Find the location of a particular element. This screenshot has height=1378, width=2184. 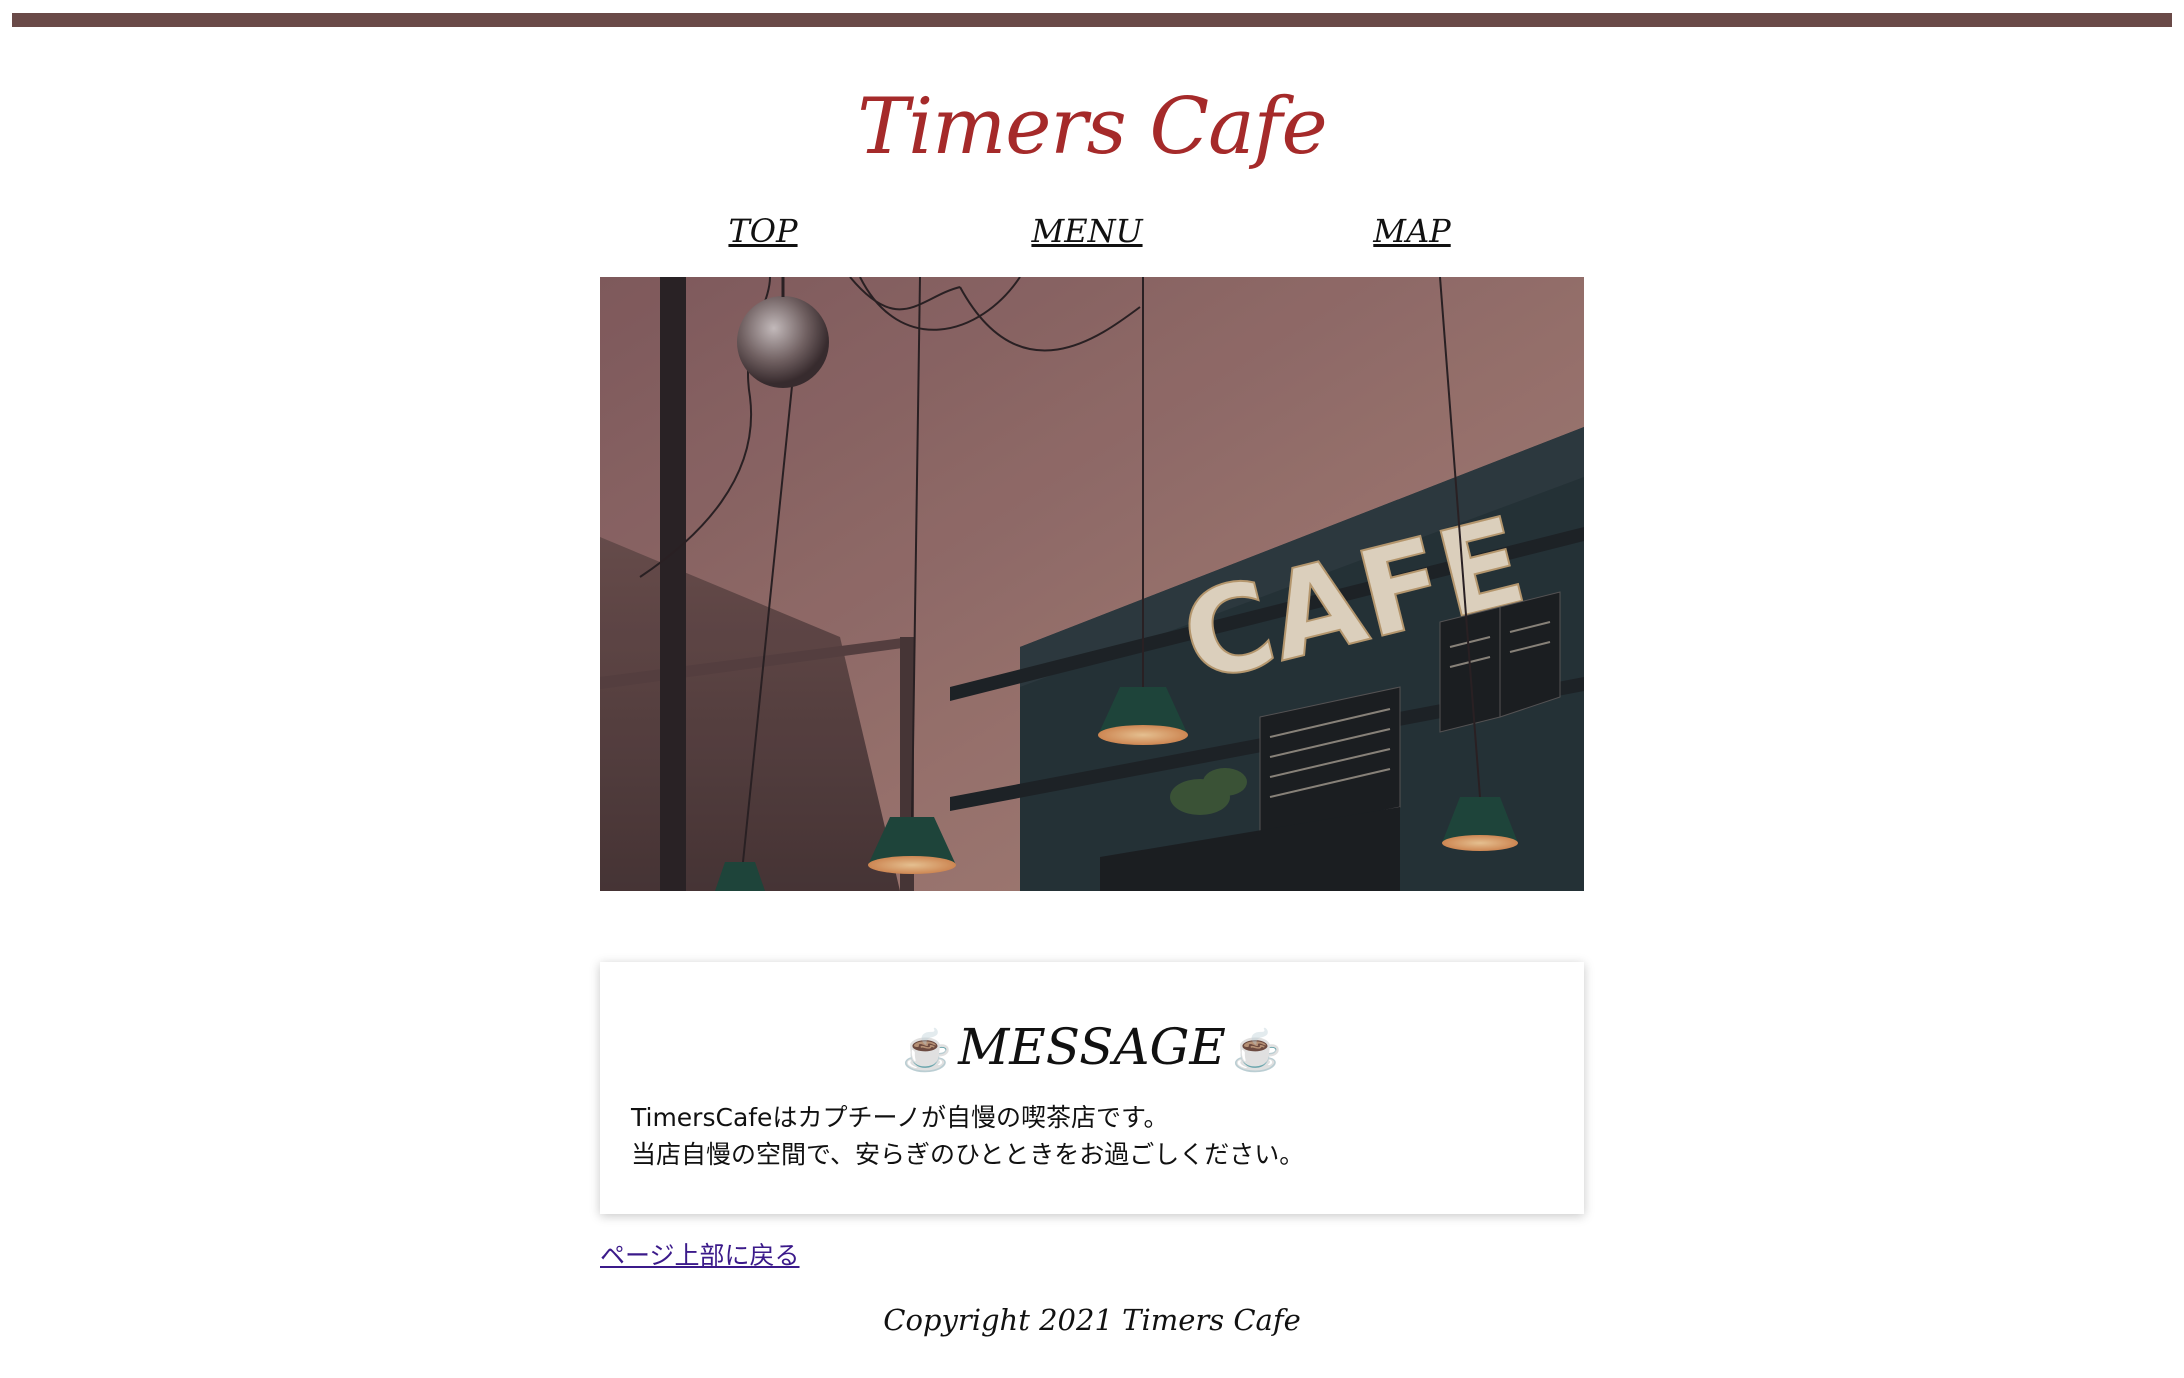

top-accent-bar is located at coordinates (1092, 20).